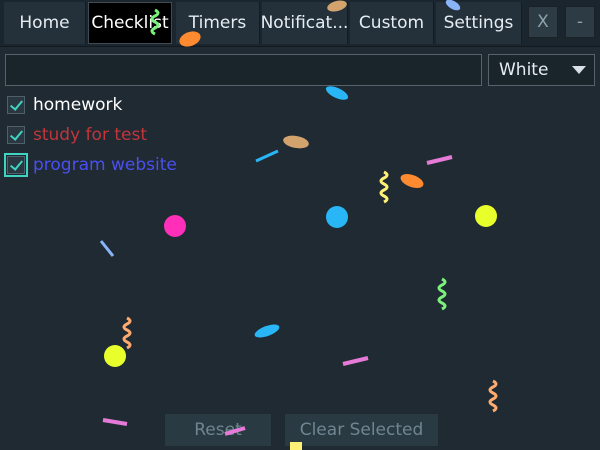 The width and height of the screenshot is (600, 450). Describe the element at coordinates (361, 430) in the screenshot. I see `clear-selected-button: Clear Selected` at that location.